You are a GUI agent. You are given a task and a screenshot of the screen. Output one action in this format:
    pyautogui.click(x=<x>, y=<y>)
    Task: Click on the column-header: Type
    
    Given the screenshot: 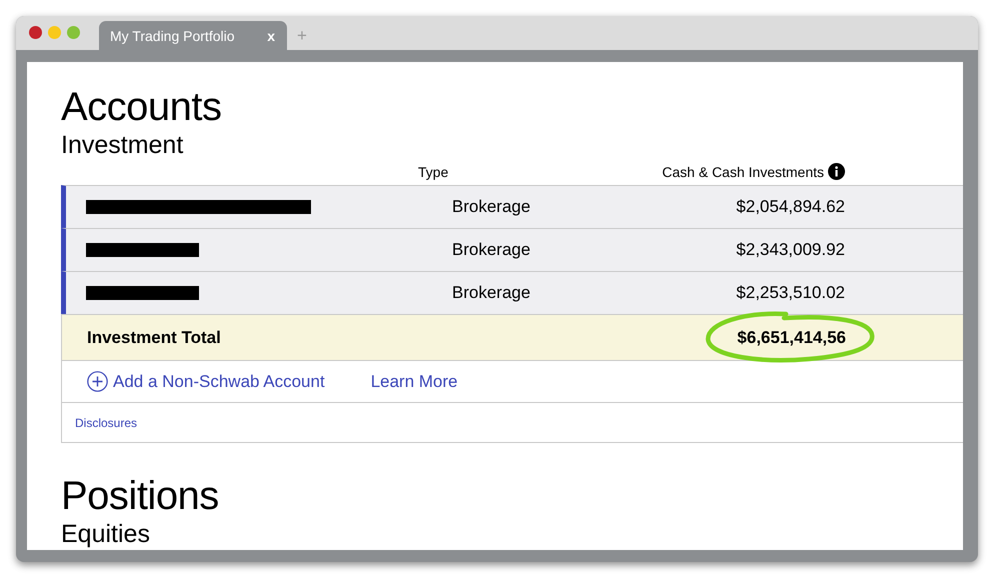 What is the action you would take?
    pyautogui.click(x=434, y=172)
    